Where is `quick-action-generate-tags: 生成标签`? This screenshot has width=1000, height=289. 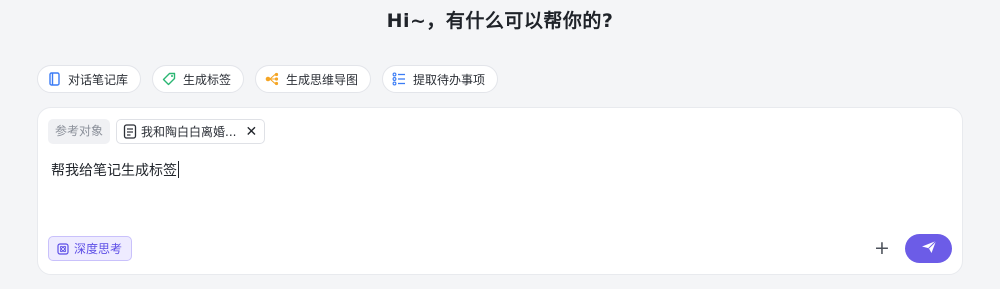
quick-action-generate-tags: 生成标签 is located at coordinates (198, 79).